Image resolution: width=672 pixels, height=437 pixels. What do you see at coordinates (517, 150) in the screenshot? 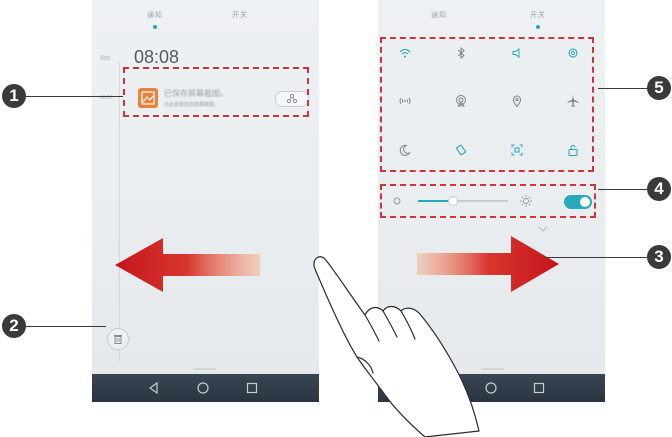
I see `screenshot-icon` at bounding box center [517, 150].